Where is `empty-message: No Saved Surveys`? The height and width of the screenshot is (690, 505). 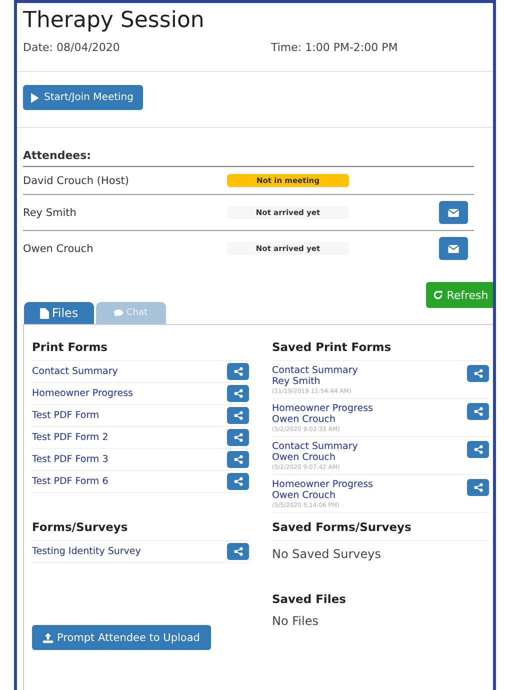
empty-message: No Saved Surveys is located at coordinates (327, 553).